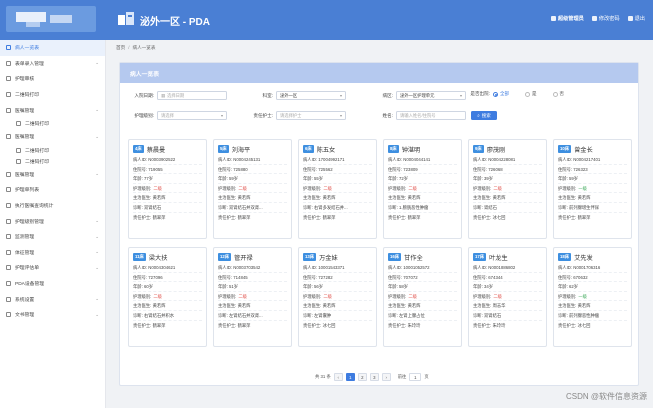  What do you see at coordinates (636, 18) in the screenshot?
I see `logout-link: 退出` at bounding box center [636, 18].